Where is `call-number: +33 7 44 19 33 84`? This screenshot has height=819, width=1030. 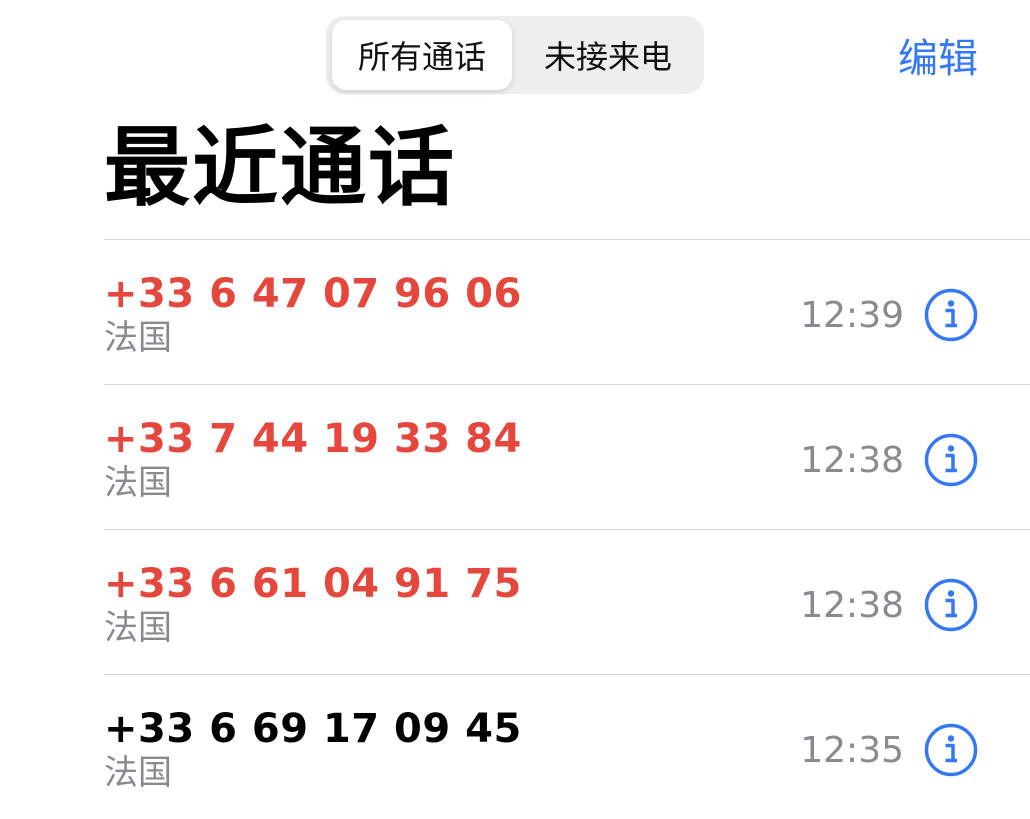
call-number: +33 7 44 19 33 84 is located at coordinates (313, 439).